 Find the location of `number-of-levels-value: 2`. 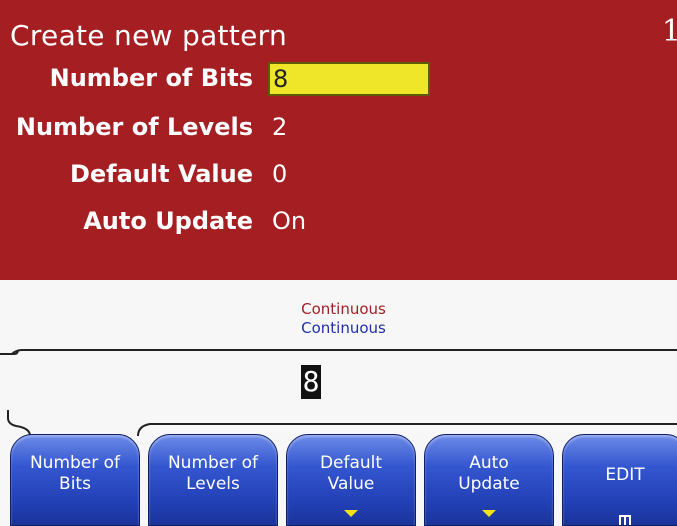

number-of-levels-value: 2 is located at coordinates (279, 127).